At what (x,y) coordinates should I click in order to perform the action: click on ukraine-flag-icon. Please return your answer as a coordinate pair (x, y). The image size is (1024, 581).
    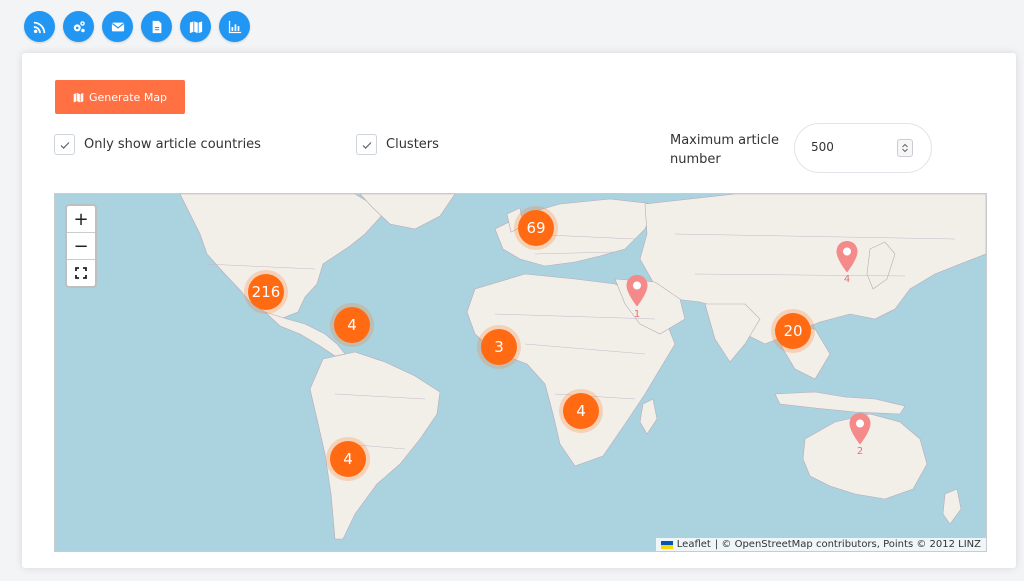
    Looking at the image, I should click on (666, 544).